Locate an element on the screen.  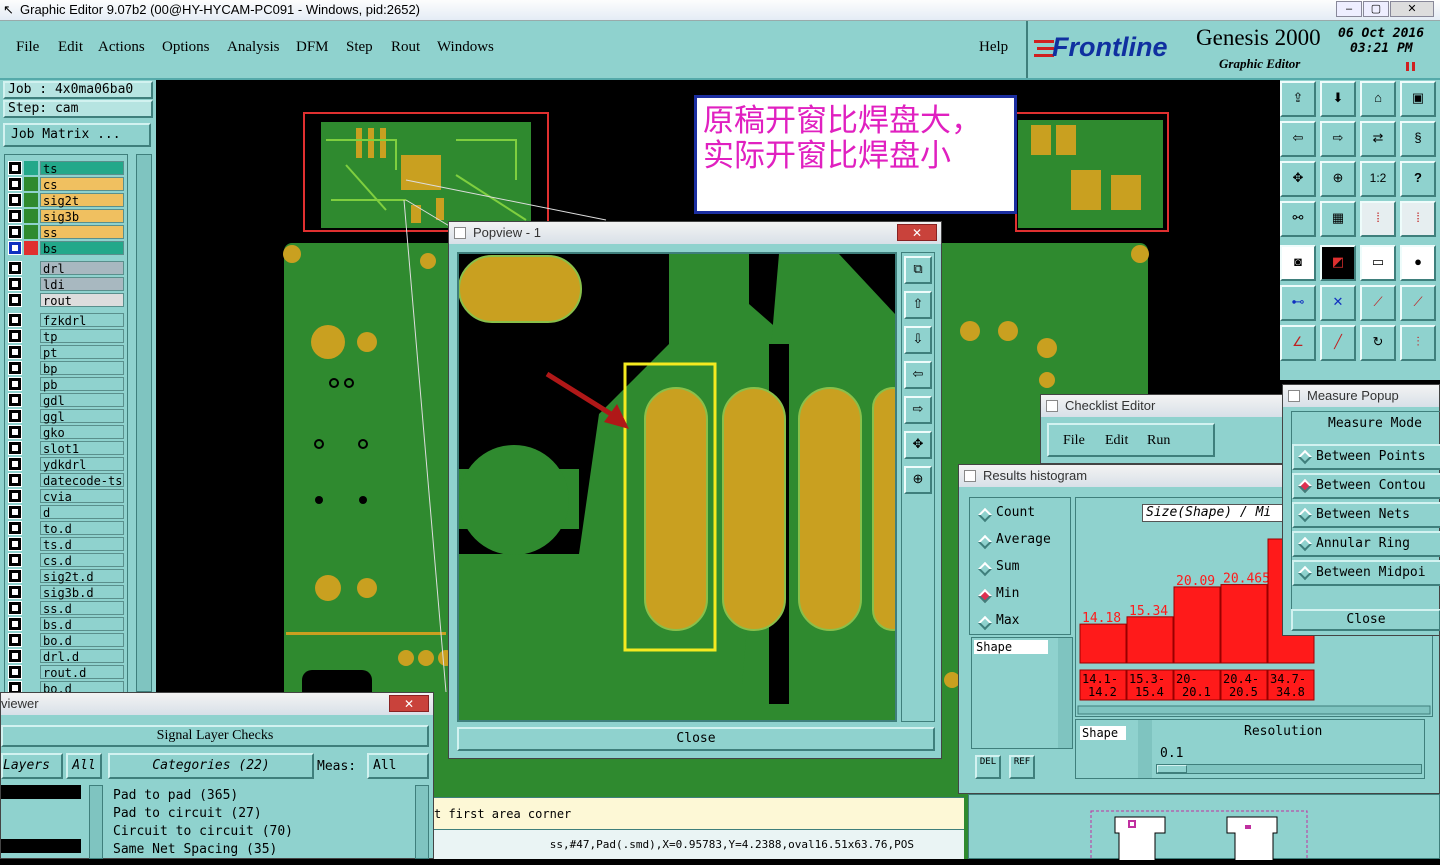
line2-icon: ⟋ is located at coordinates (1418, 303).